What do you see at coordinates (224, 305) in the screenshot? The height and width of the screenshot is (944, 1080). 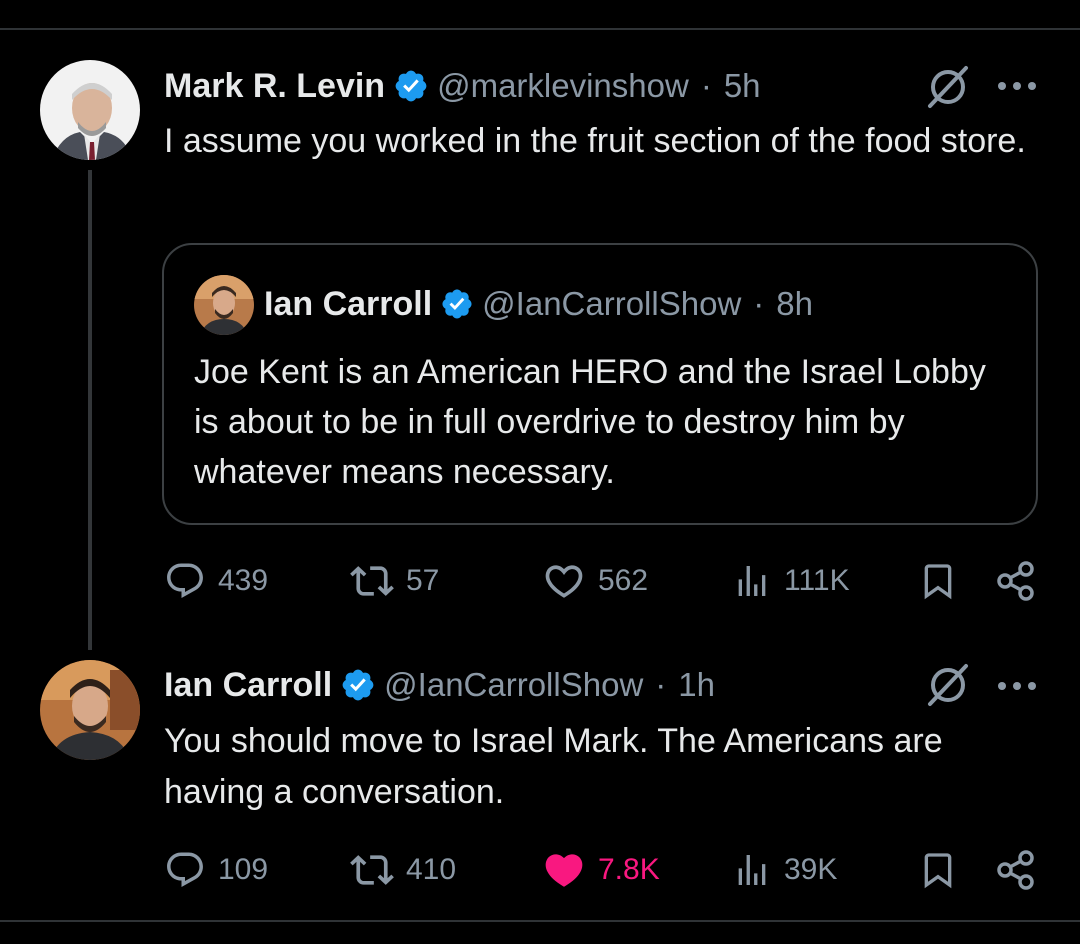 I see `quoted-avatar` at bounding box center [224, 305].